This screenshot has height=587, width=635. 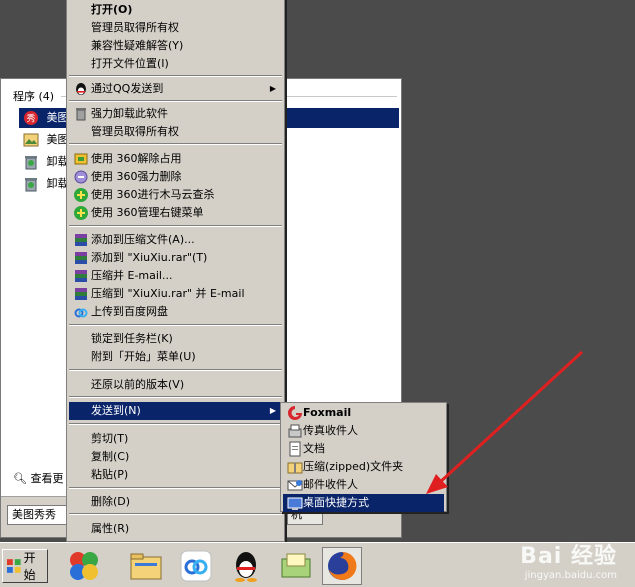 I want to click on menu-item-add-xiuxiu-rar: 添加到 "XiuXiu.rar"(T), so click(x=175, y=258).